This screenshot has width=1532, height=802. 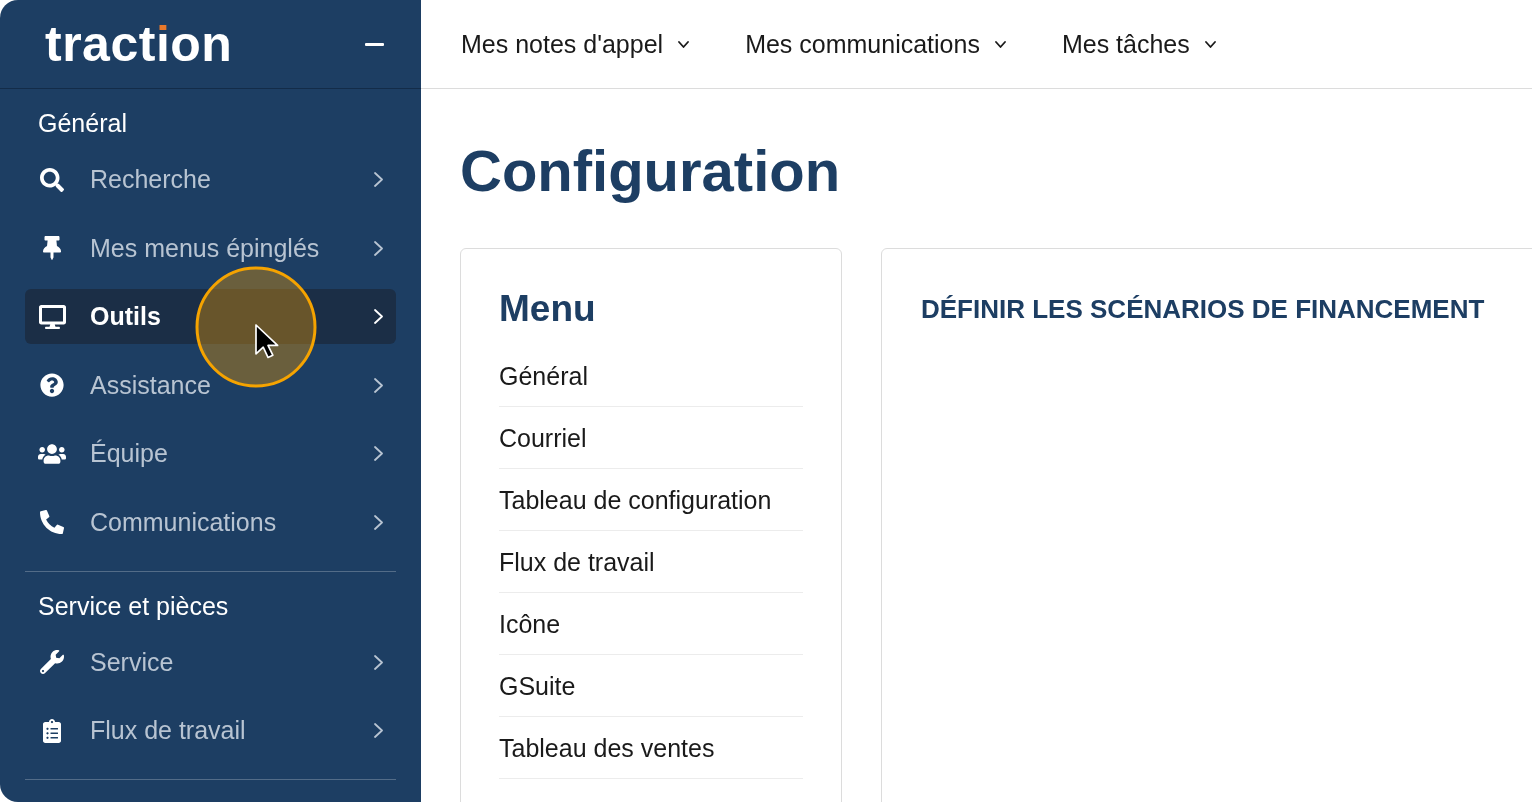 What do you see at coordinates (82, 123) in the screenshot?
I see `section-heading: Général` at bounding box center [82, 123].